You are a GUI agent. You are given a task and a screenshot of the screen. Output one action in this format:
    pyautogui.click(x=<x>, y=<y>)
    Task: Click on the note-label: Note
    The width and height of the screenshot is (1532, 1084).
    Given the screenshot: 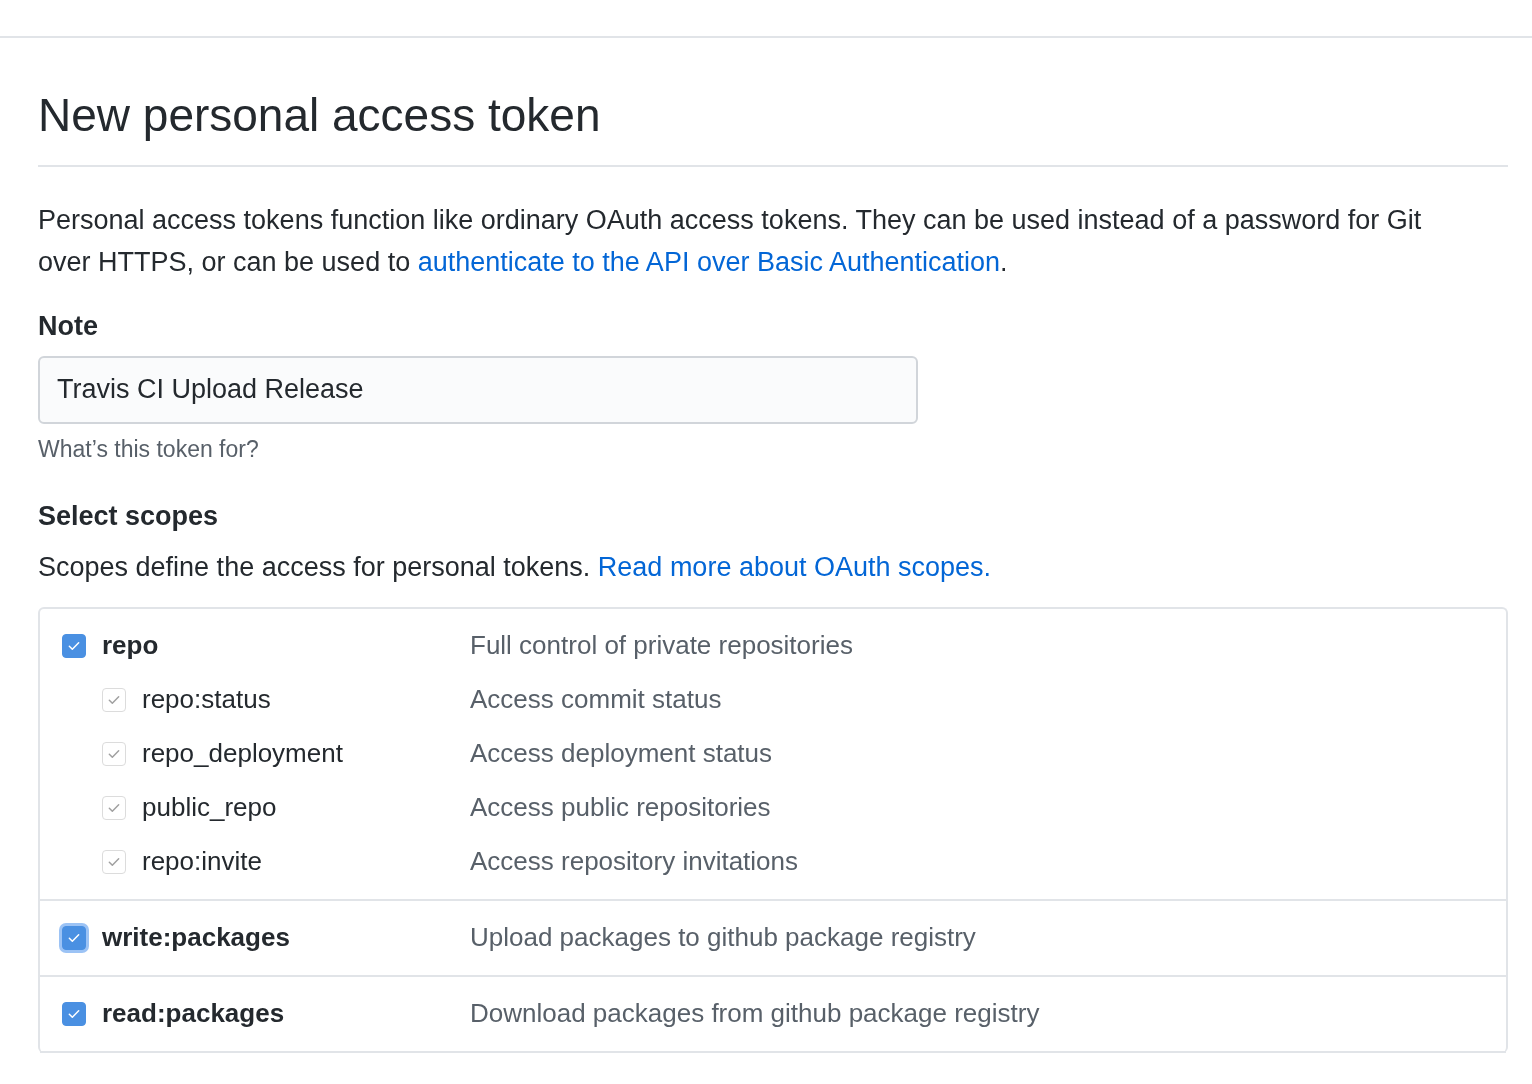 What is the action you would take?
    pyautogui.click(x=68, y=326)
    